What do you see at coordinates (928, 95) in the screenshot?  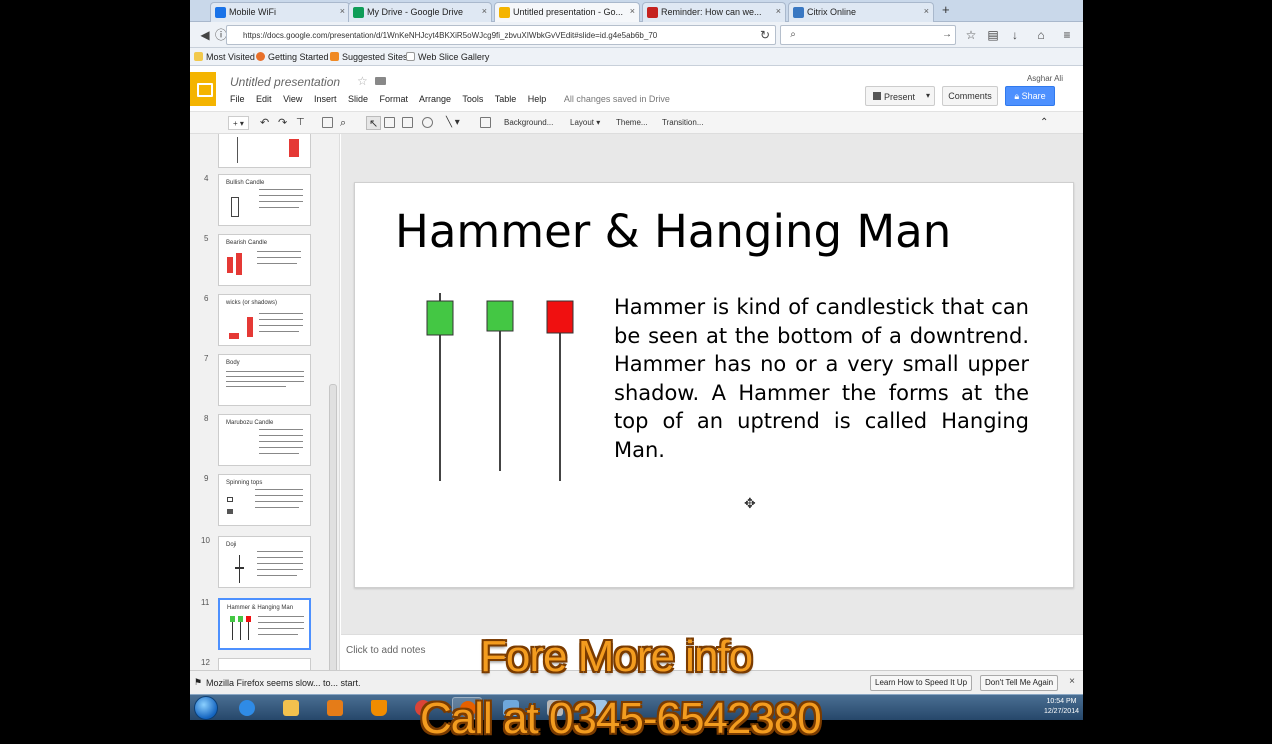 I see `chevron-down-icon: ▾` at bounding box center [928, 95].